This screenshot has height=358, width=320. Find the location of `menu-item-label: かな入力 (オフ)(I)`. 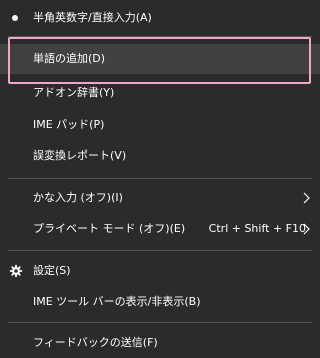

menu-item-label: かな入力 (オフ)(I) is located at coordinates (78, 197).